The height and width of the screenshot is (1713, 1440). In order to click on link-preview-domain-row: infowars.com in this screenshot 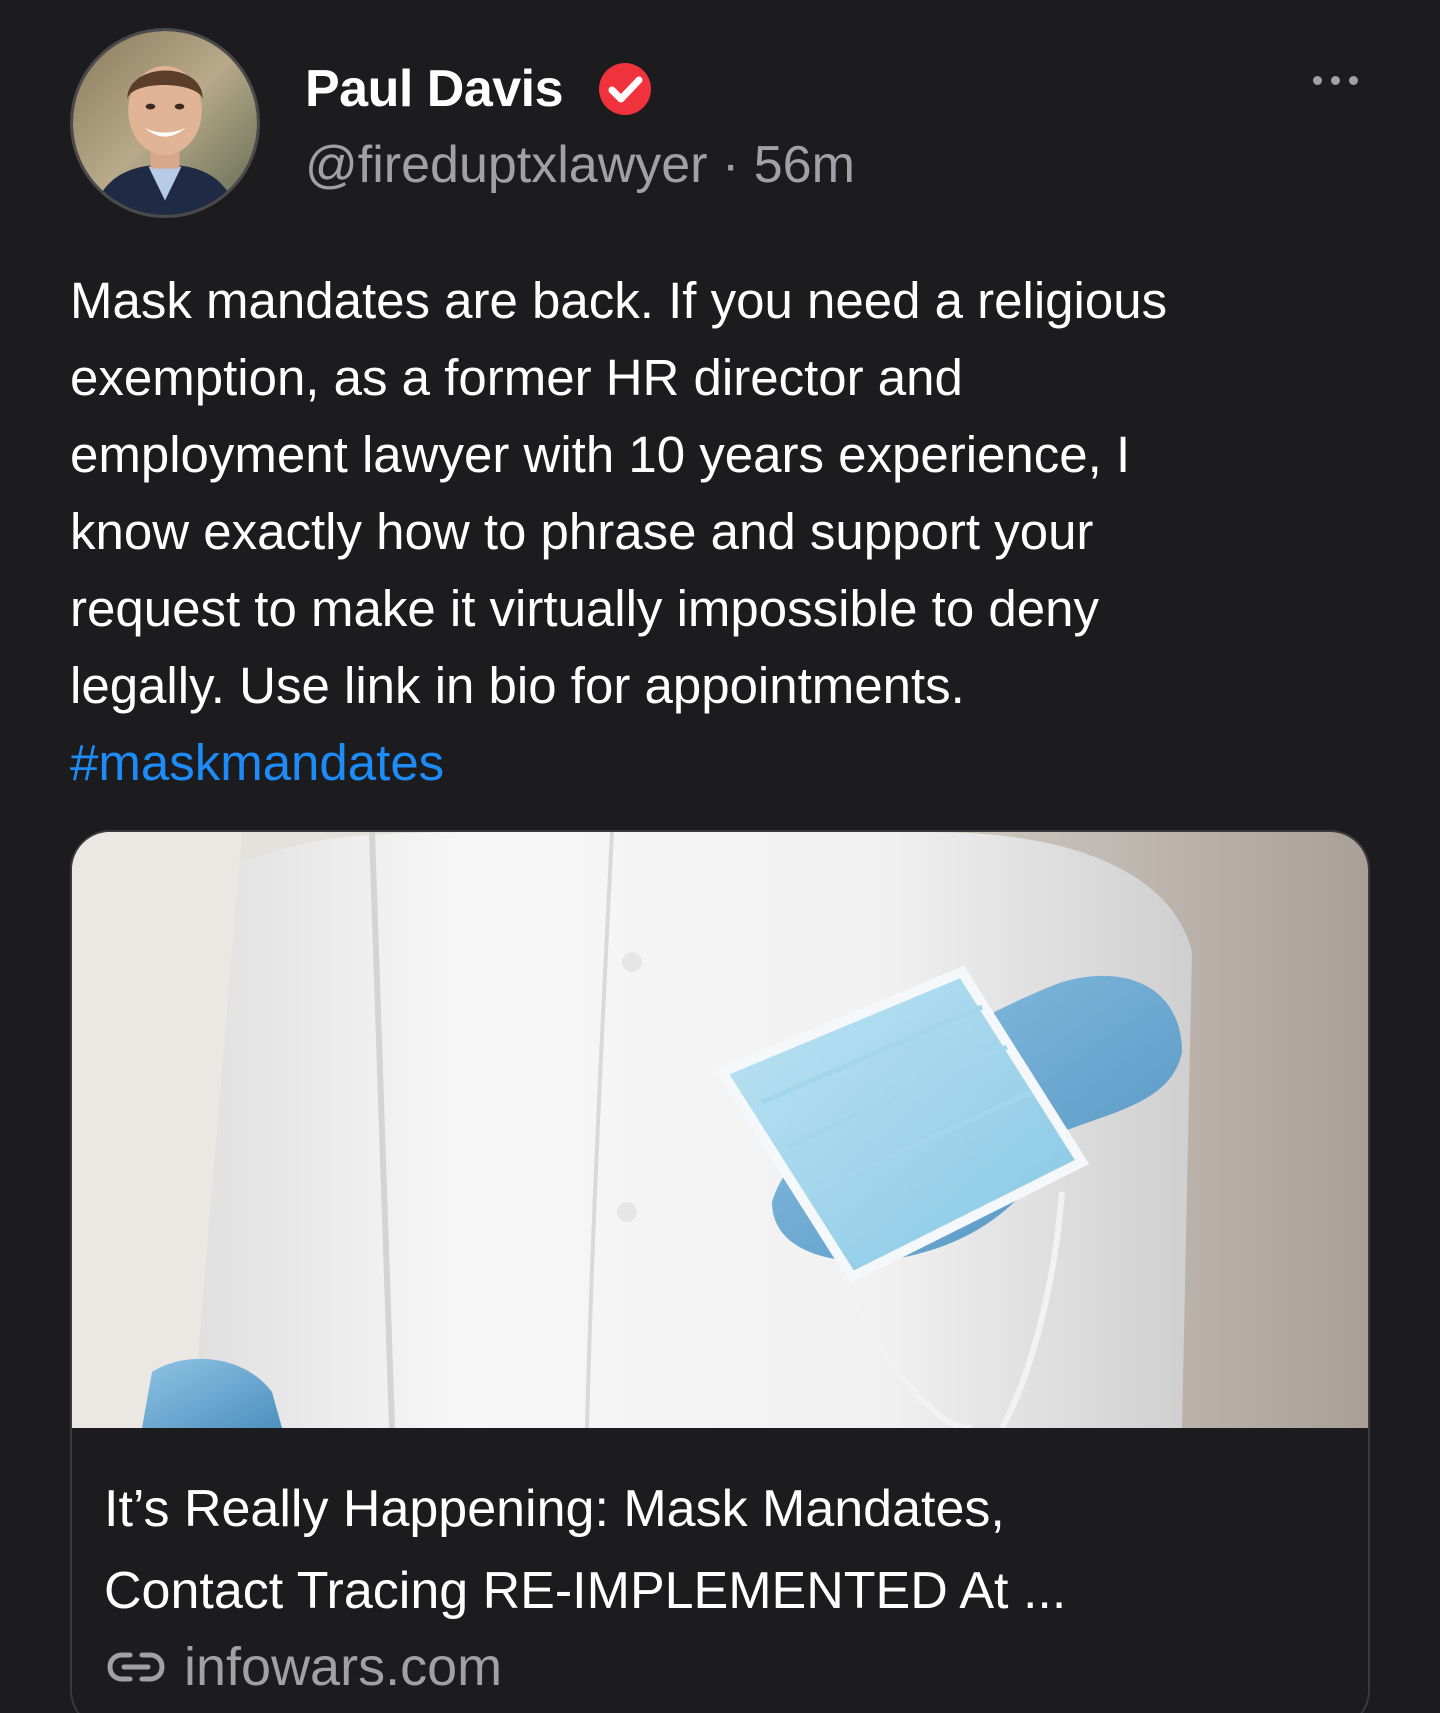, I will do `click(304, 1667)`.